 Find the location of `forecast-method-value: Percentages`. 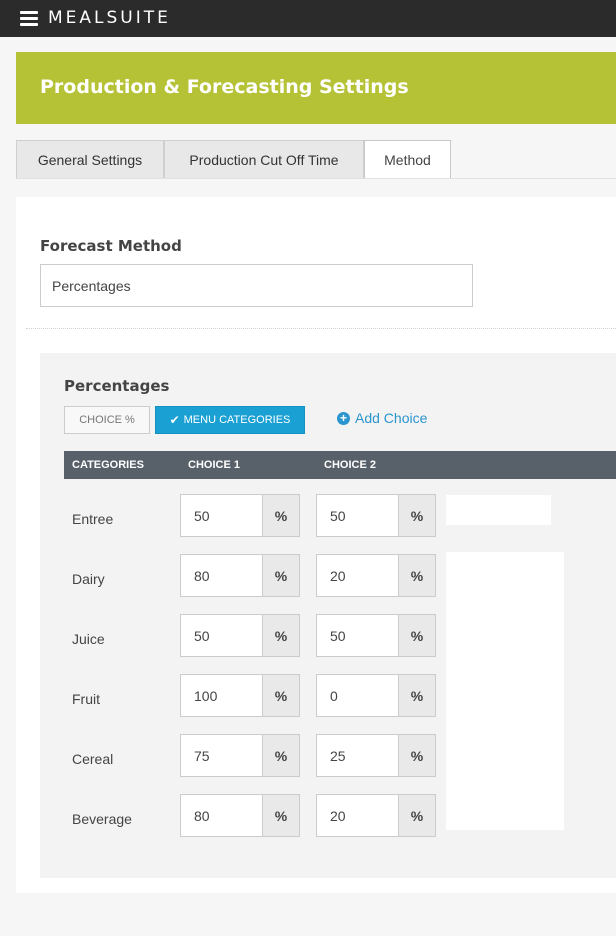

forecast-method-value: Percentages is located at coordinates (91, 285).